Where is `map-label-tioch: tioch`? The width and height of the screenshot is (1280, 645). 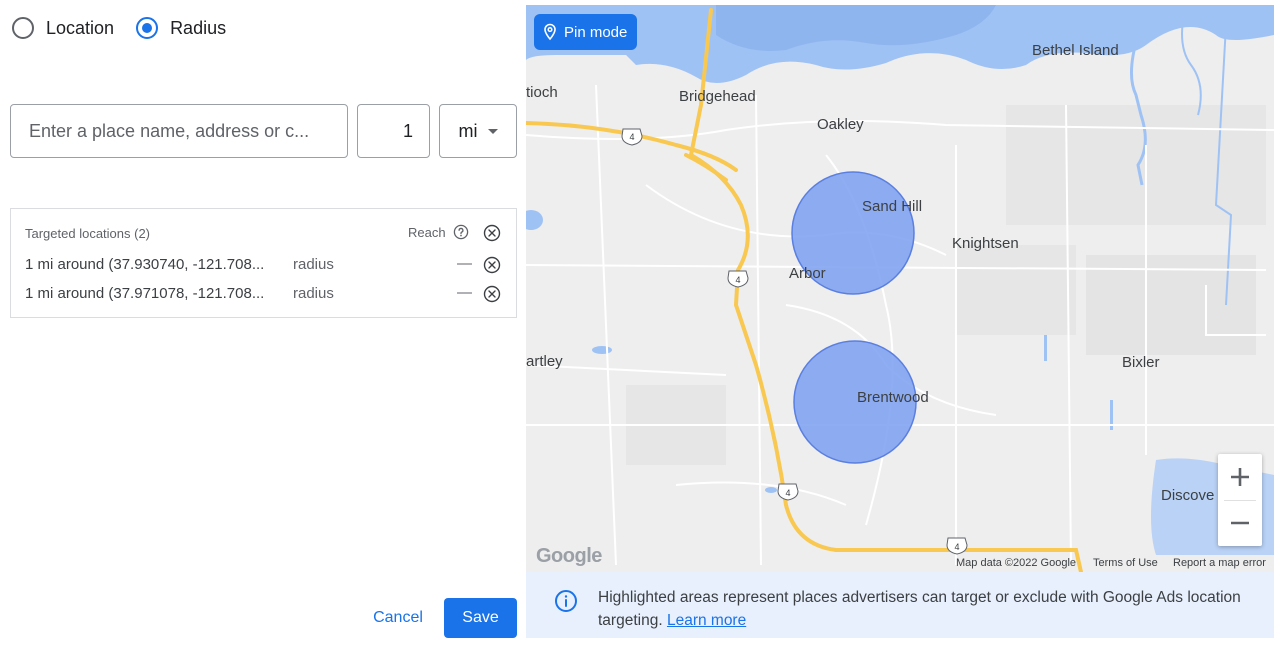 map-label-tioch: tioch is located at coordinates (542, 92).